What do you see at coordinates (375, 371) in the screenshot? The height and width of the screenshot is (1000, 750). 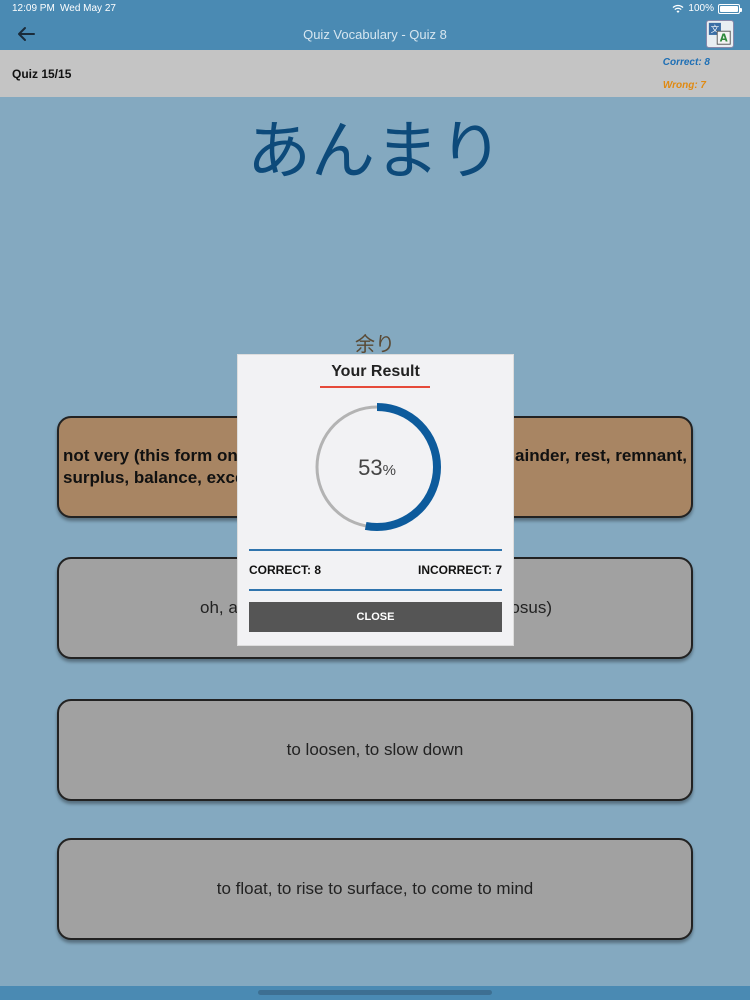 I see `result-title: Your Result` at bounding box center [375, 371].